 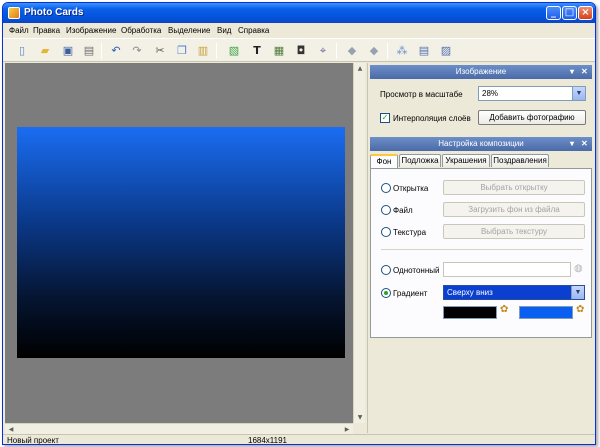 I want to click on zoom-label: Просмотр в масштабе, so click(x=421, y=94).